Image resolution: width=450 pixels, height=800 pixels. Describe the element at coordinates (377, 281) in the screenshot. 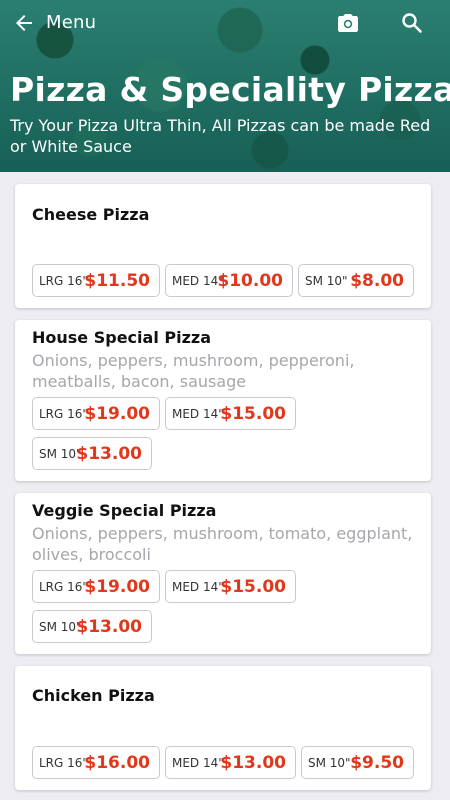

I see `price-value: $8.00` at that location.